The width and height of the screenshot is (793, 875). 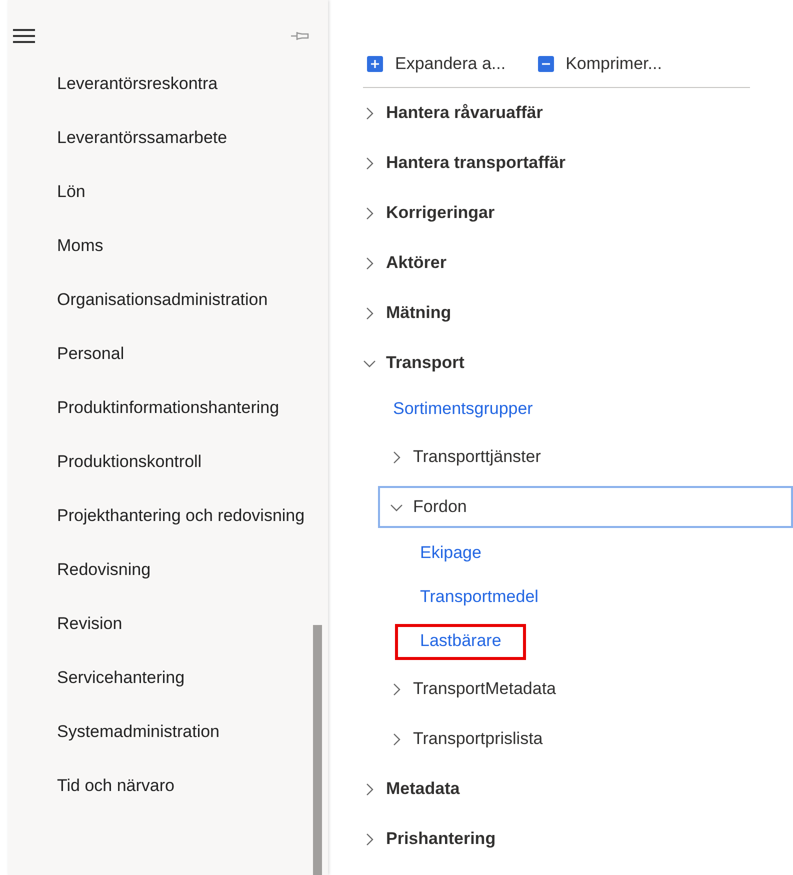 What do you see at coordinates (585, 689) in the screenshot?
I see `tree-group-item: TransportMetadata` at bounding box center [585, 689].